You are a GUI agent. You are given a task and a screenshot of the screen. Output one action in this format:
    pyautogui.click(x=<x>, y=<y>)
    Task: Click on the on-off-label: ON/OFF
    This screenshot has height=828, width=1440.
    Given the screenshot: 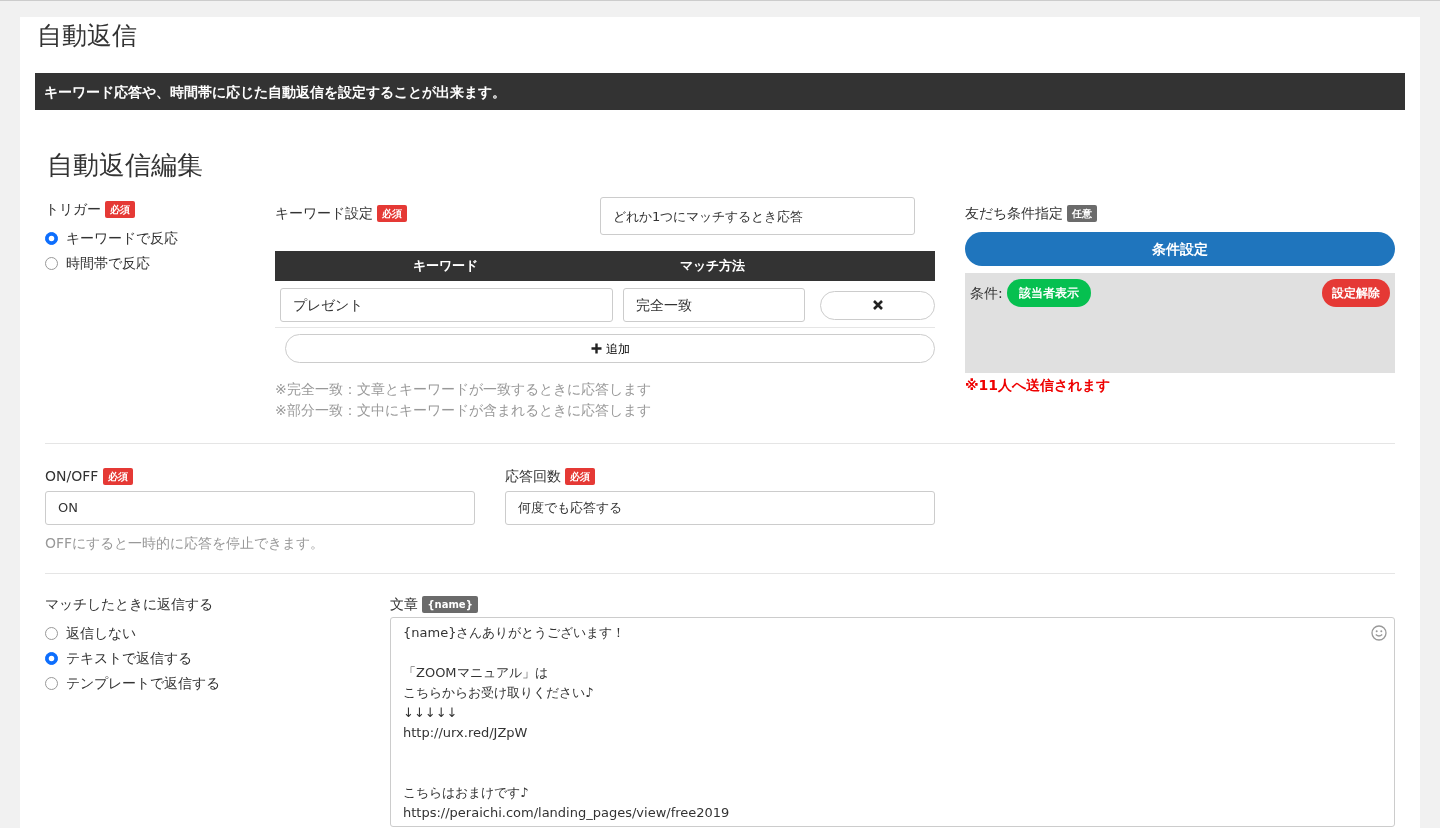 What is the action you would take?
    pyautogui.click(x=72, y=476)
    